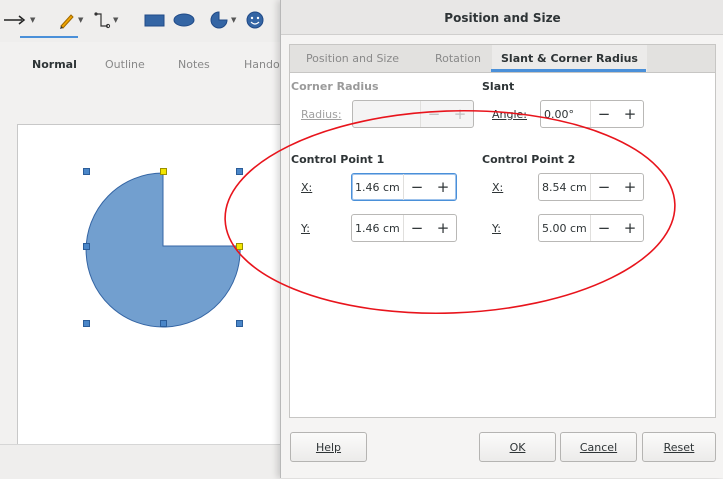  I want to click on help-button: Help, so click(328, 447).